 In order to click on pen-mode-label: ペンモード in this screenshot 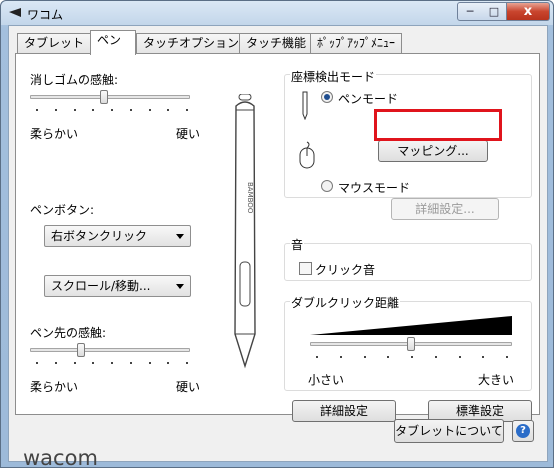, I will do `click(368, 99)`.